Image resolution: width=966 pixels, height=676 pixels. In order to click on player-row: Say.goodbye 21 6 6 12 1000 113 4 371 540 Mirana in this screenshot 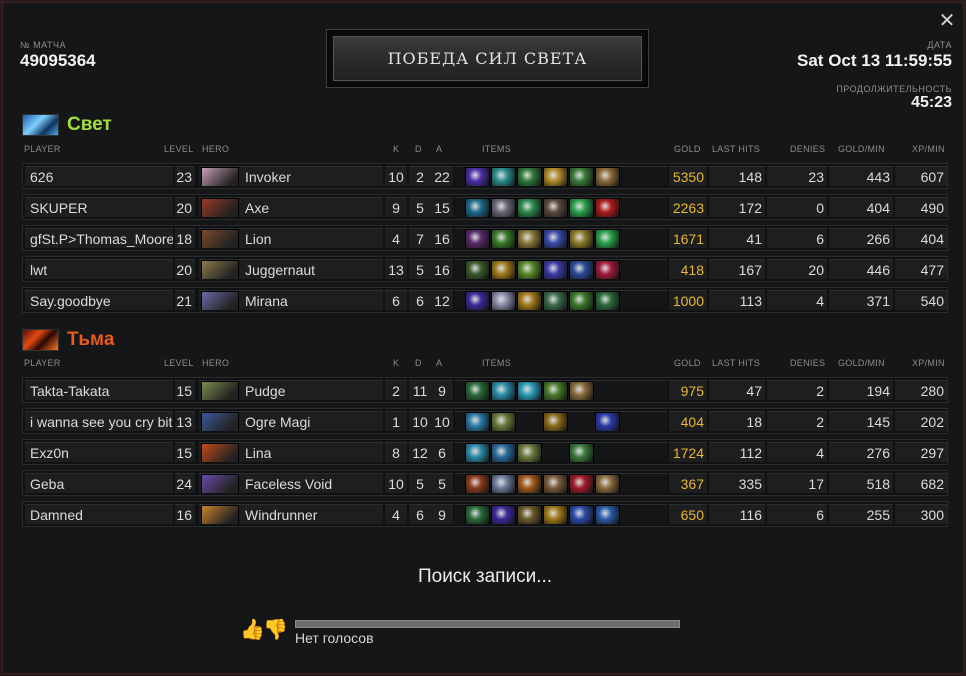, I will do `click(485, 300)`.